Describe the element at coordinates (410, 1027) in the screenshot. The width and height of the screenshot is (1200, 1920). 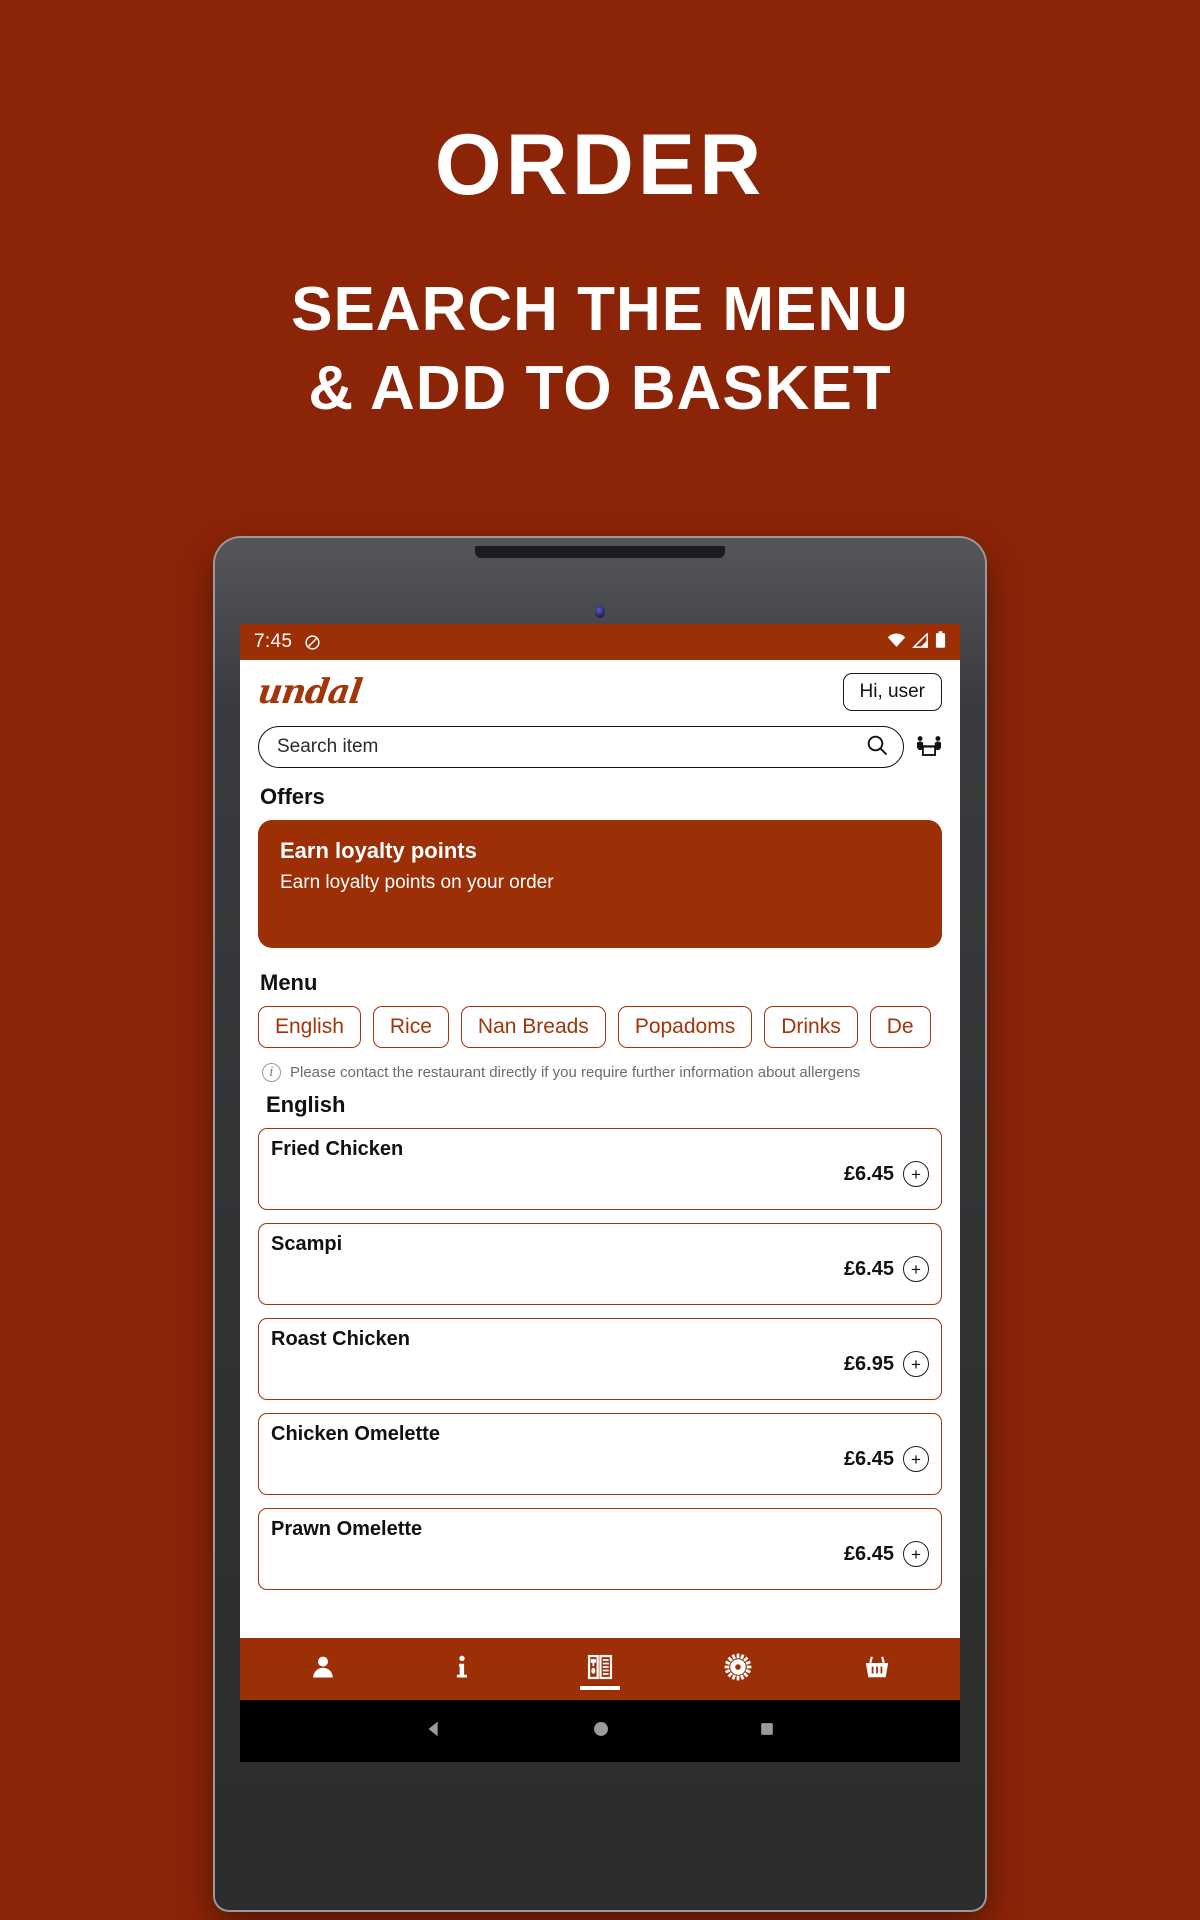
I see `menu-category-chip-rice: Rice` at that location.